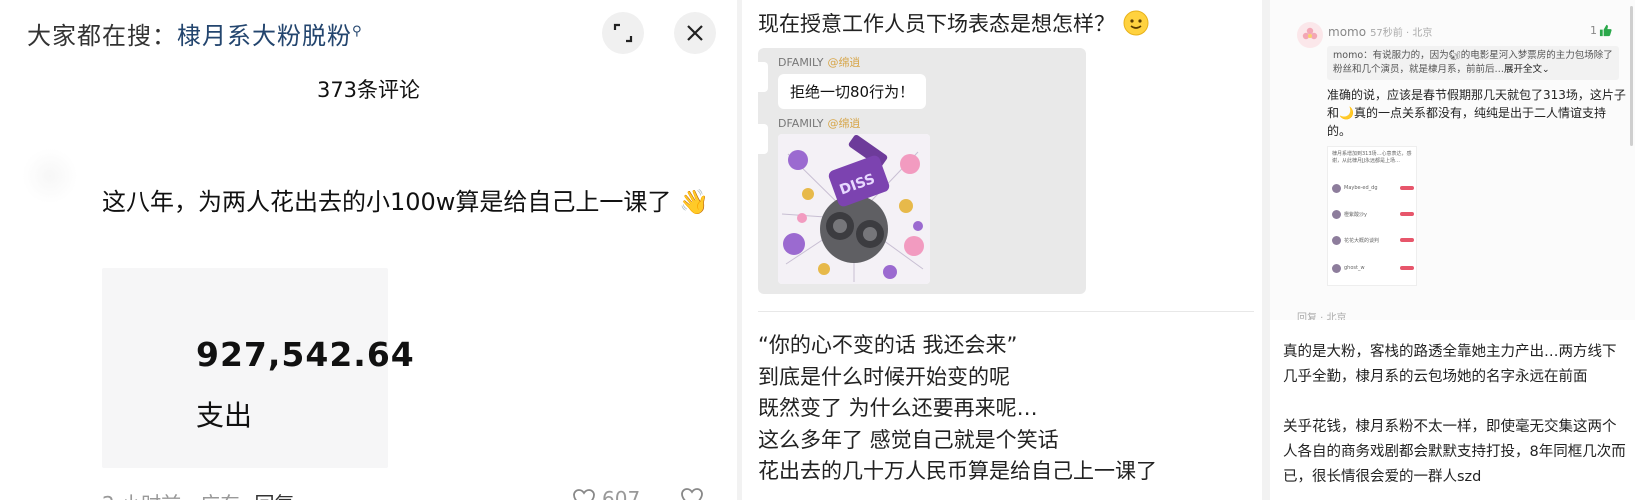 The width and height of the screenshot is (1635, 500). Describe the element at coordinates (884, 376) in the screenshot. I see `post-line: 到底是什么时候开始变的呢` at that location.